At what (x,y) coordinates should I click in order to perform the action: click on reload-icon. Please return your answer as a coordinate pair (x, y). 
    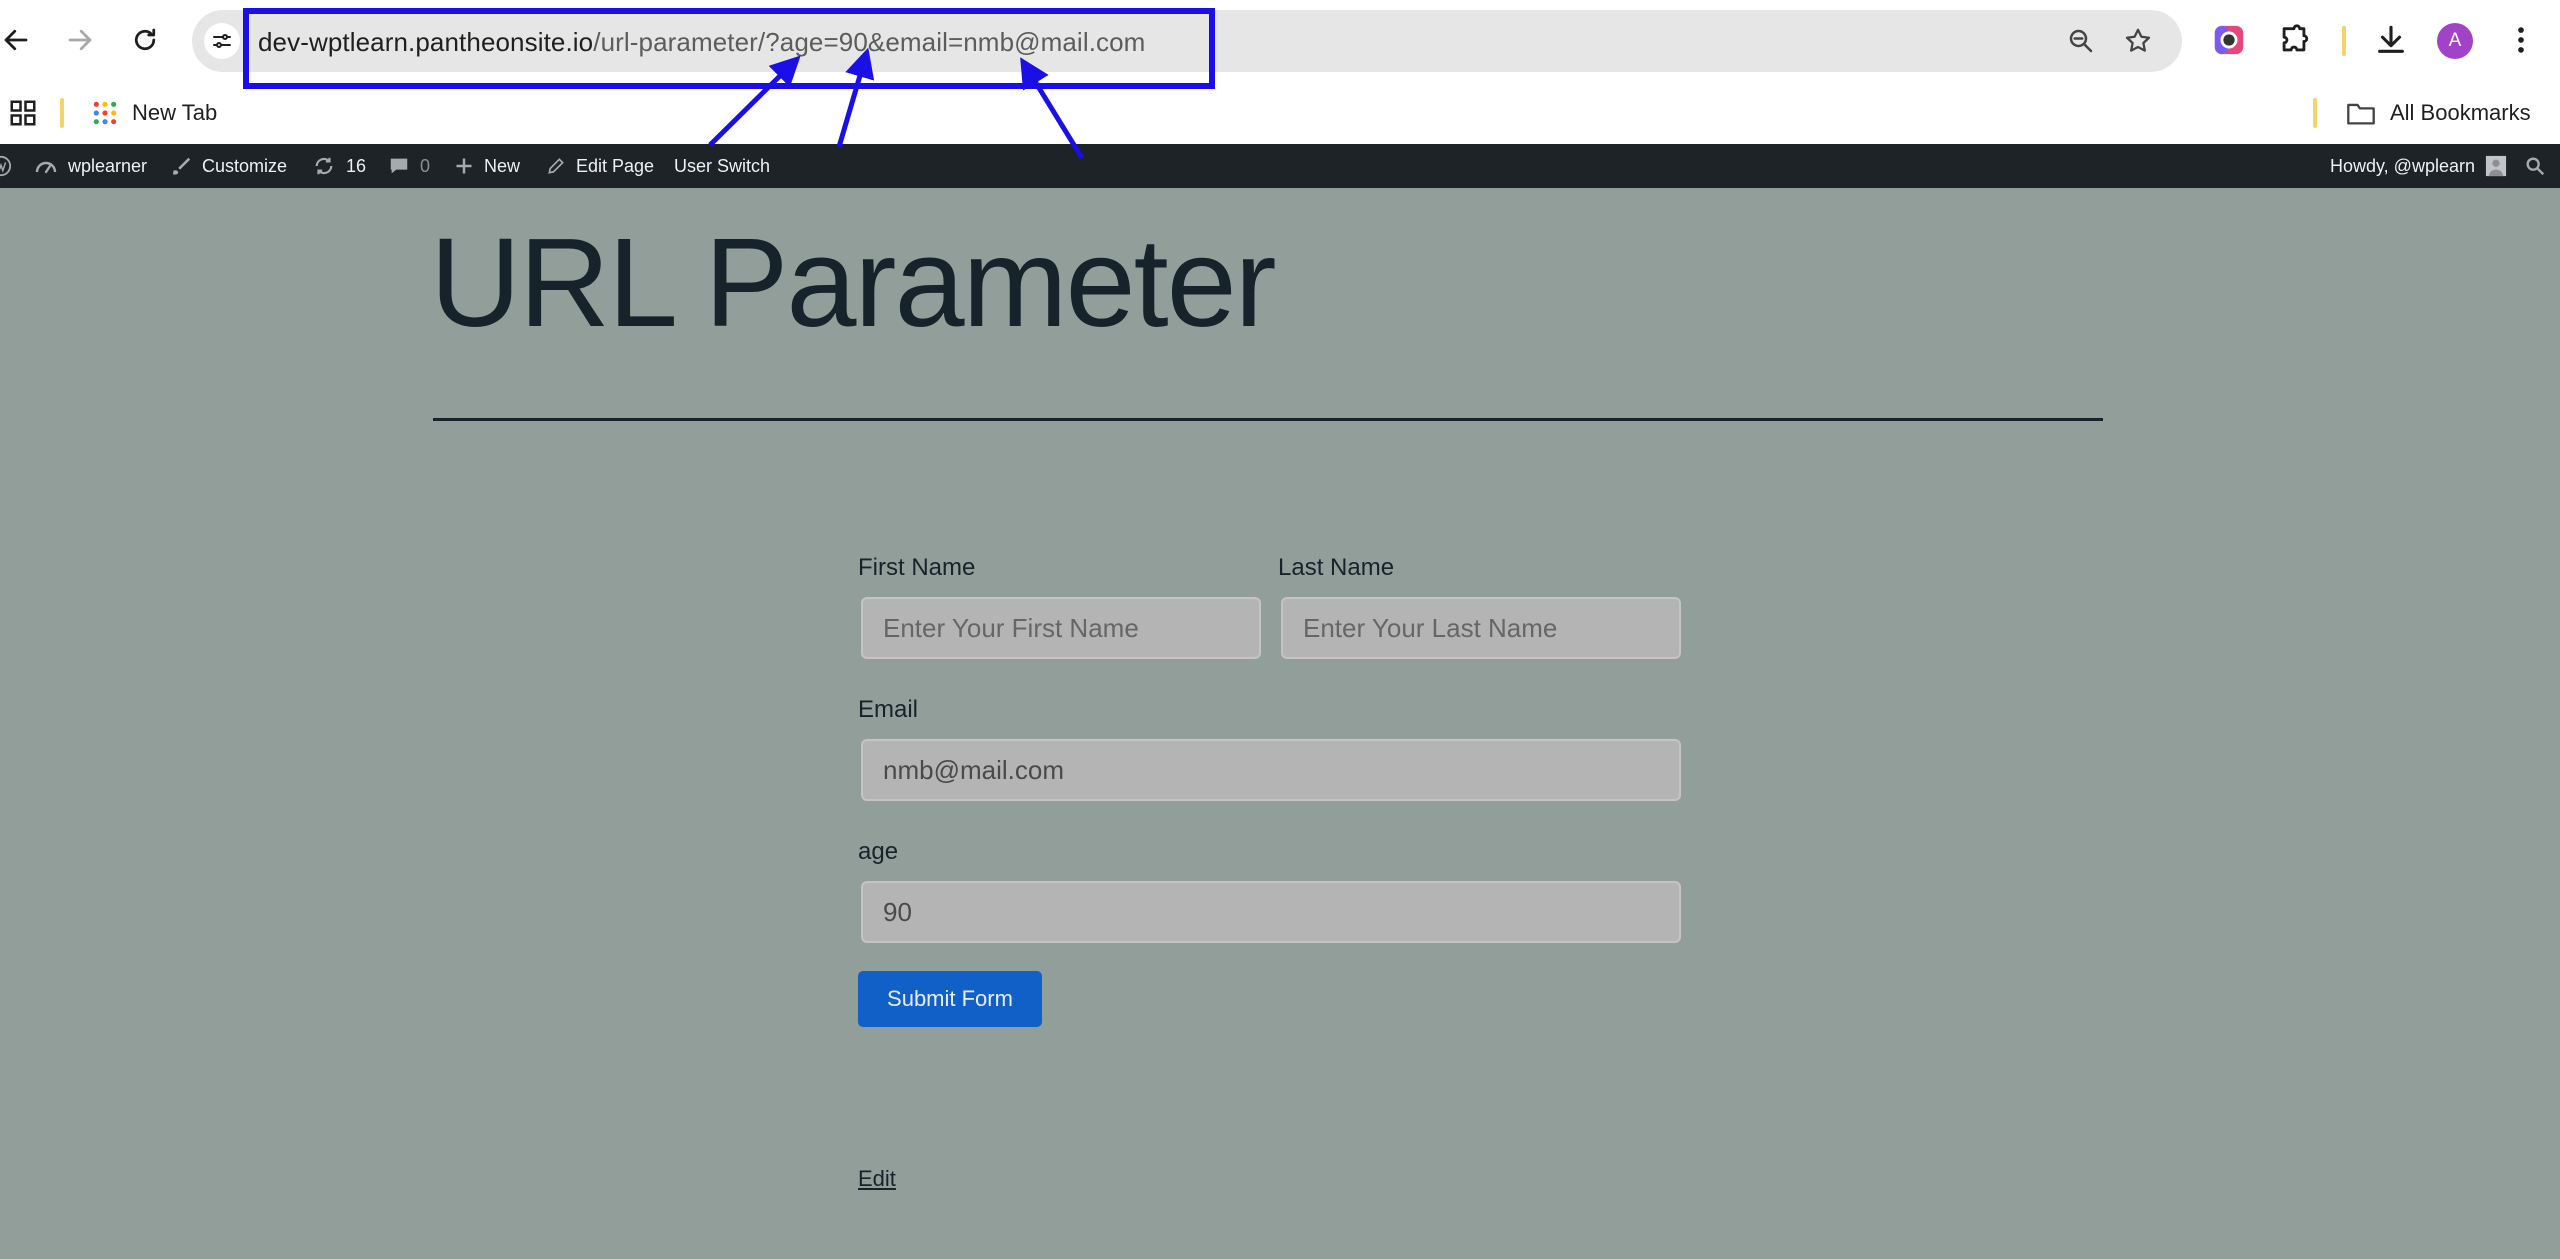
    Looking at the image, I should click on (145, 39).